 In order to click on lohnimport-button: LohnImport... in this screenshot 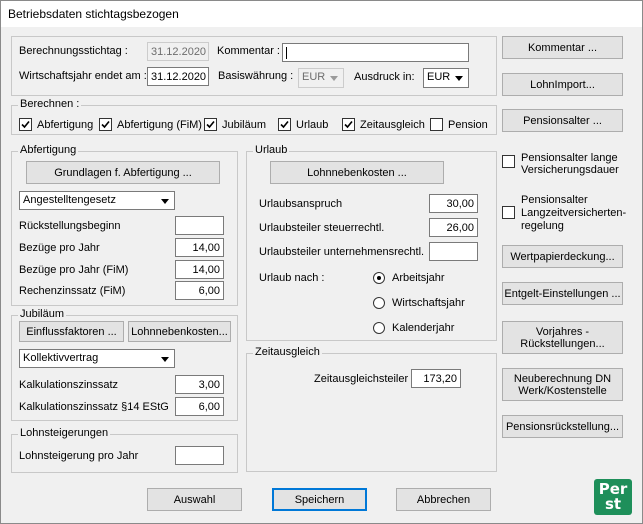, I will do `click(562, 84)`.